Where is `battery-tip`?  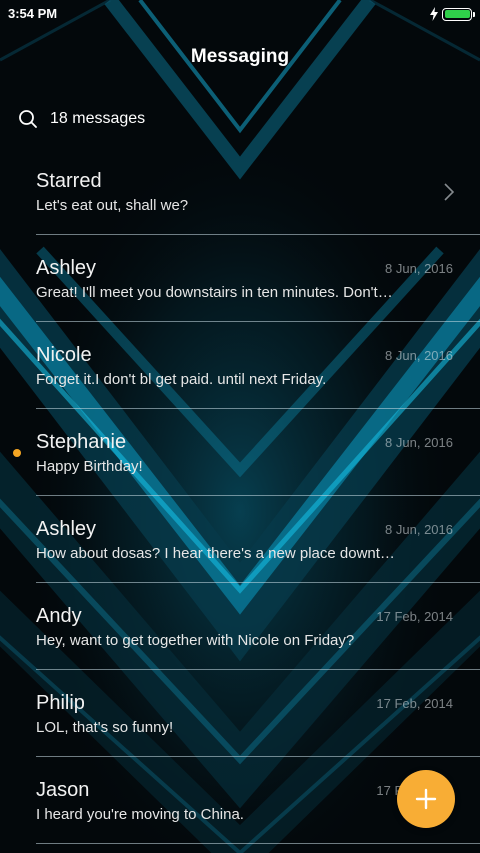
battery-tip is located at coordinates (474, 14).